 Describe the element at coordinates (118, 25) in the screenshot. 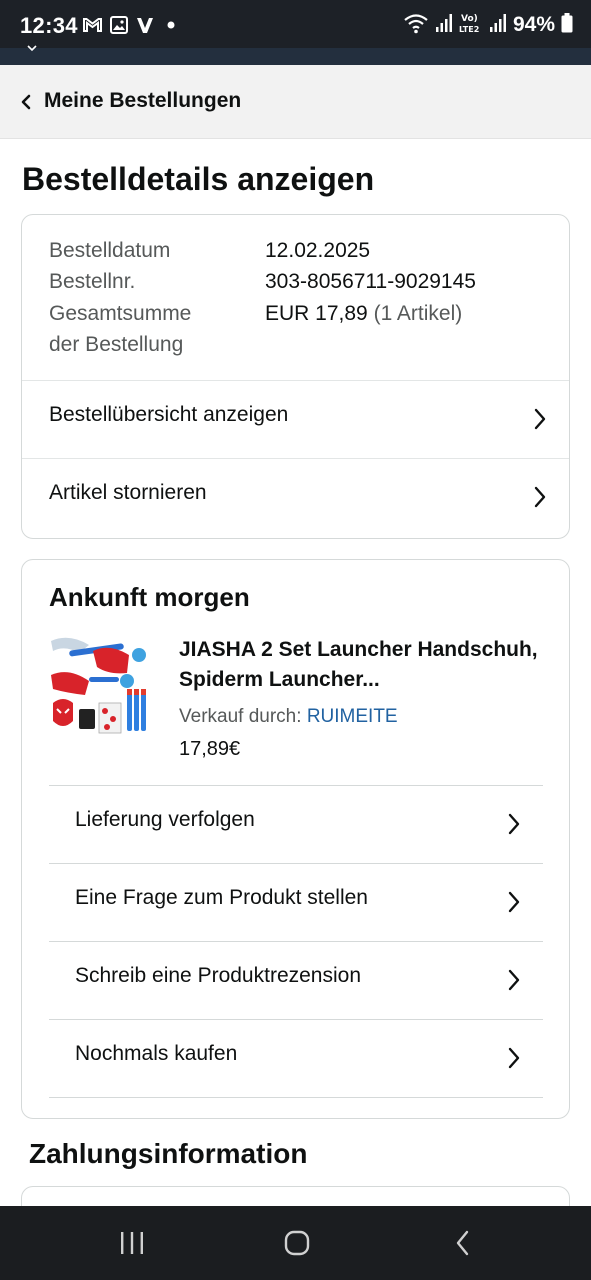

I see `gallery-icon` at that location.